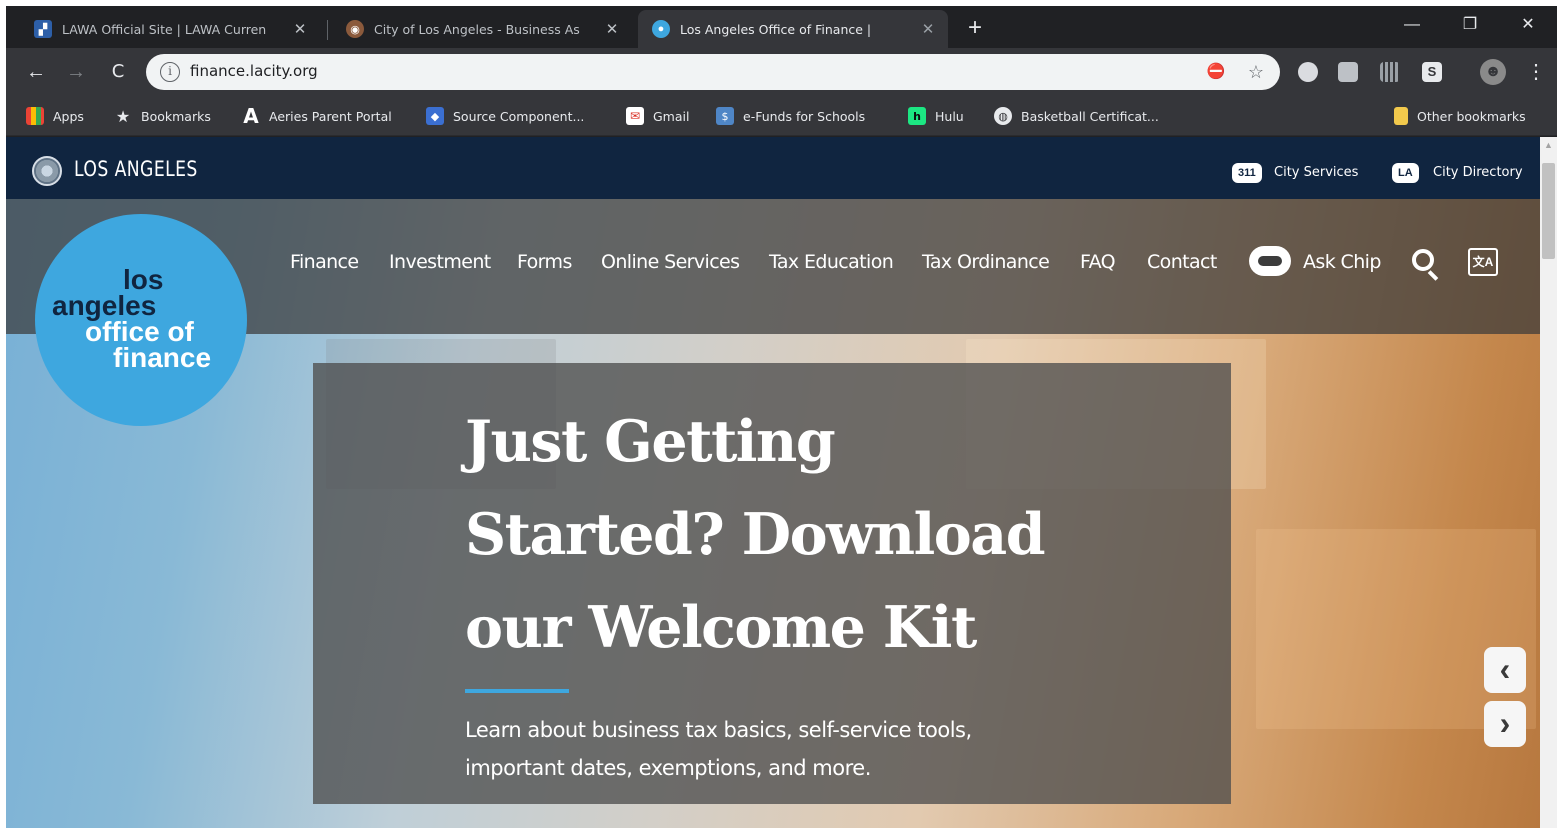 This screenshot has height=828, width=1559. What do you see at coordinates (635, 116) in the screenshot?
I see `gmail-icon: ✉` at bounding box center [635, 116].